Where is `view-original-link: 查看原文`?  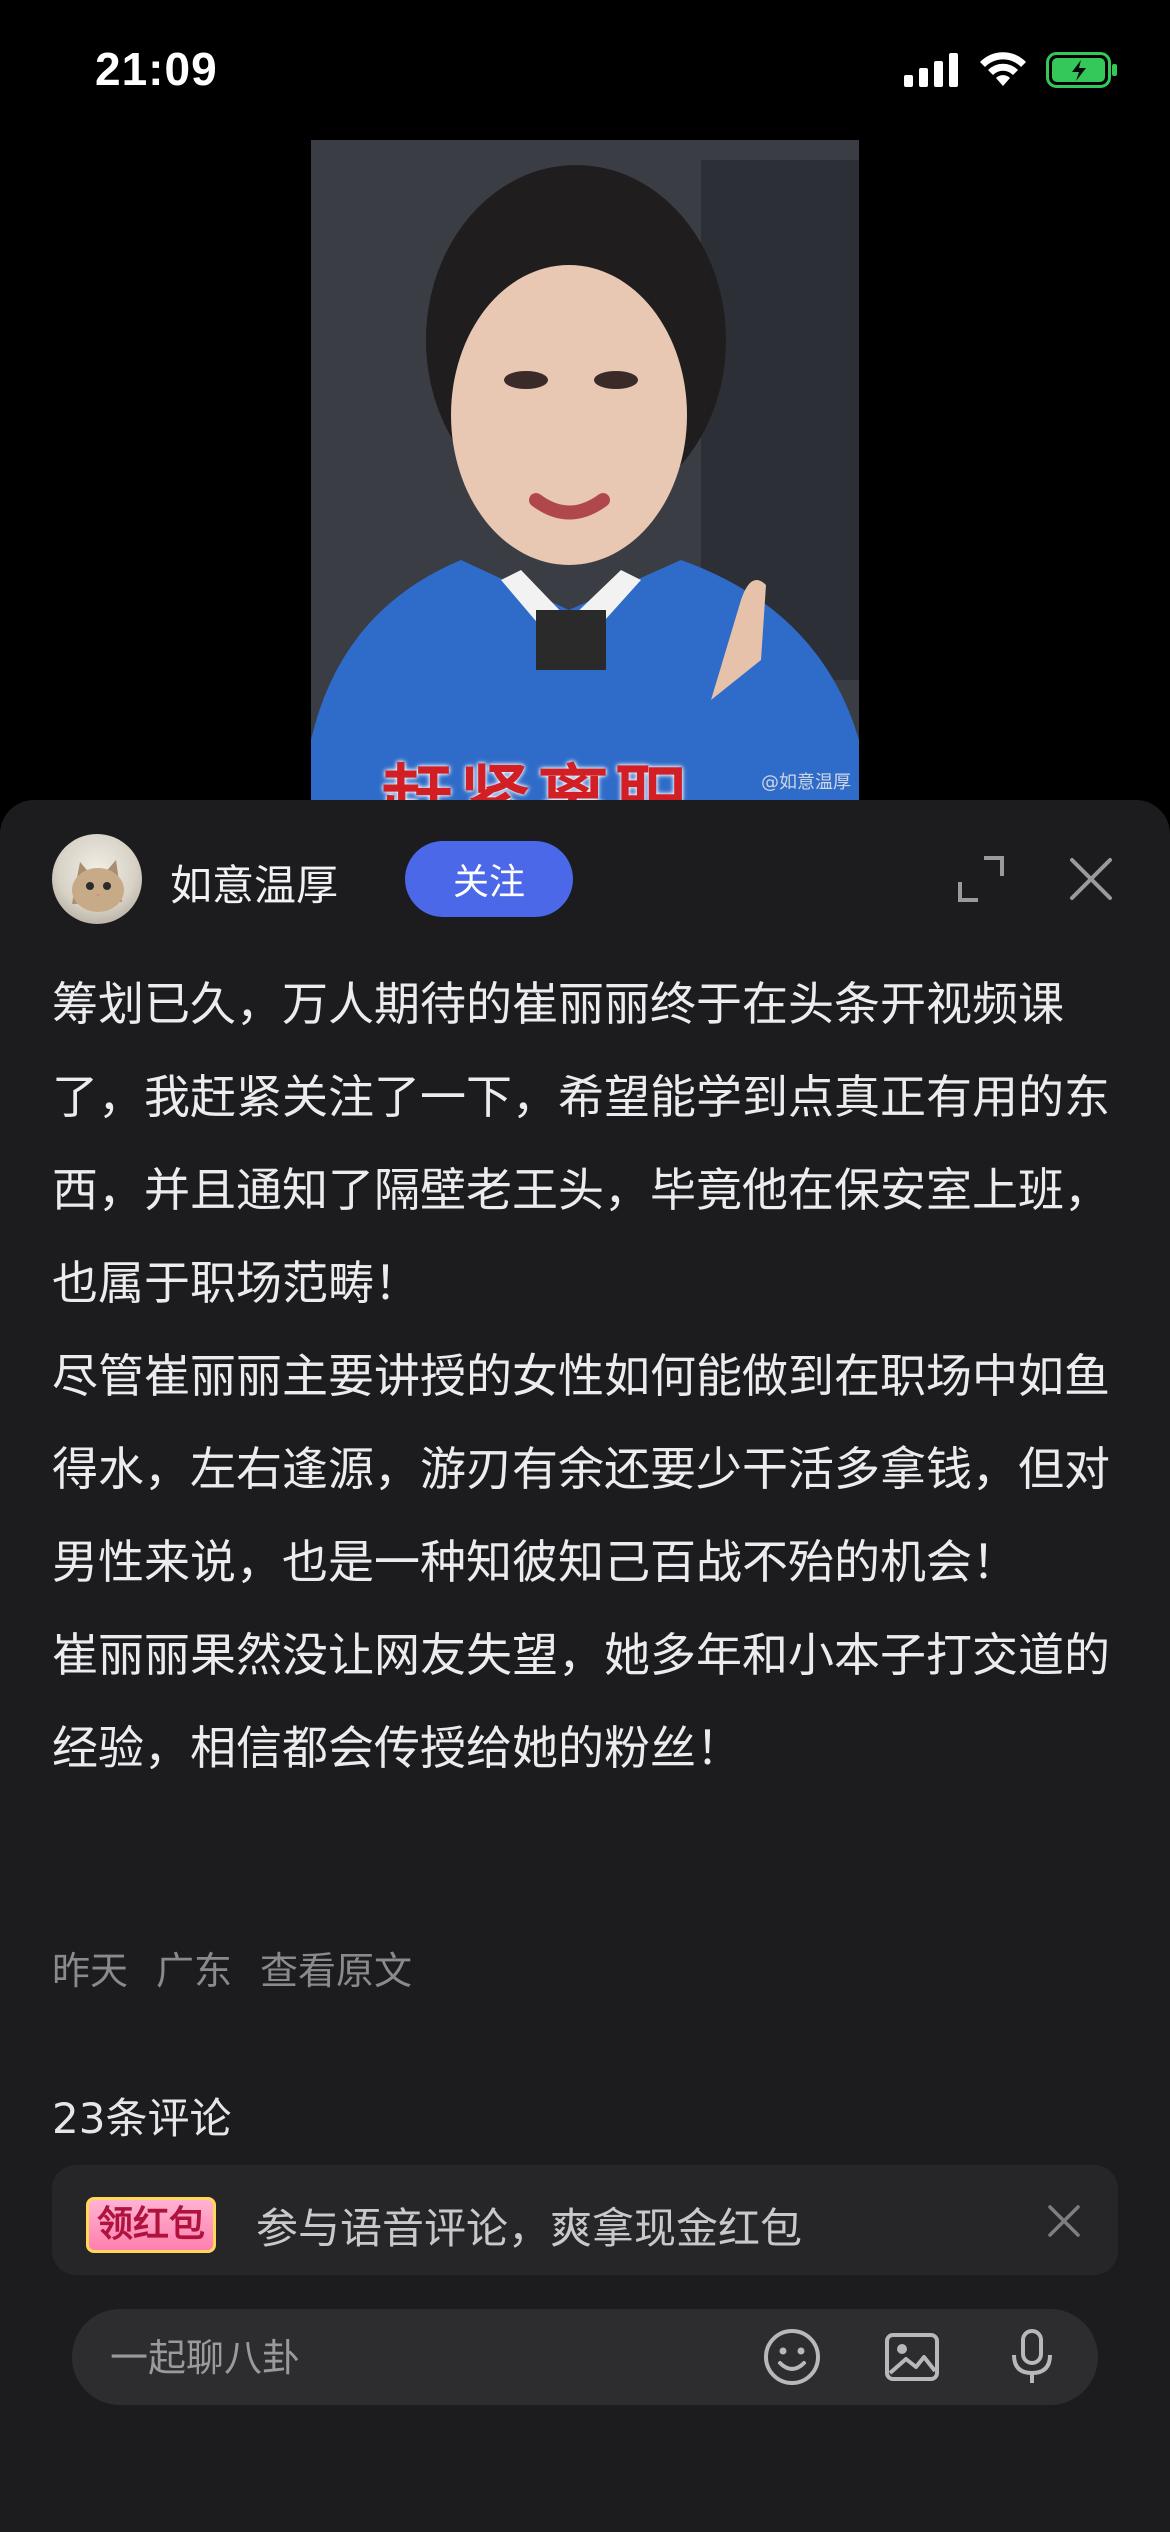 view-original-link: 查看原文 is located at coordinates (336, 1967).